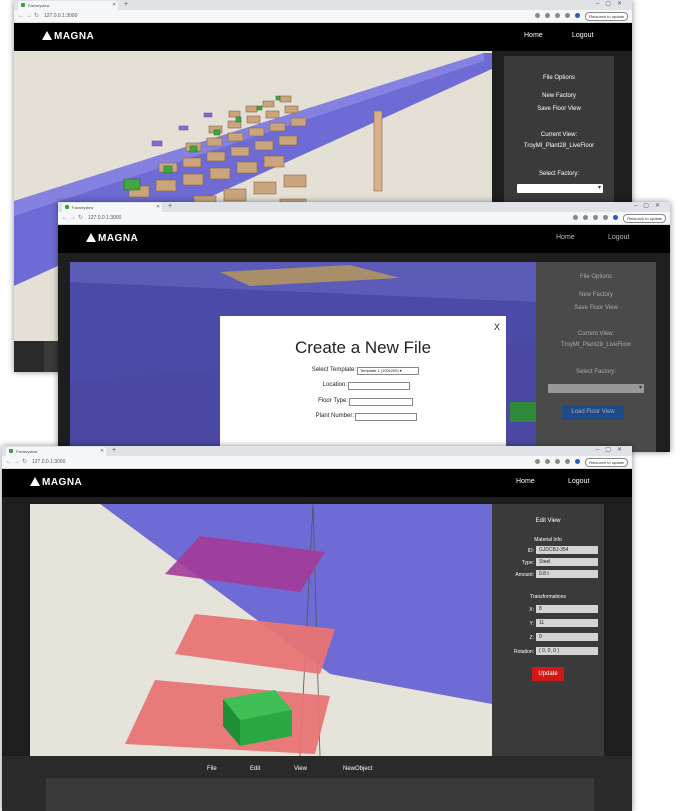 This screenshot has height=811, width=680. What do you see at coordinates (548, 540) in the screenshot?
I see `material-info-label: Material Info` at bounding box center [548, 540].